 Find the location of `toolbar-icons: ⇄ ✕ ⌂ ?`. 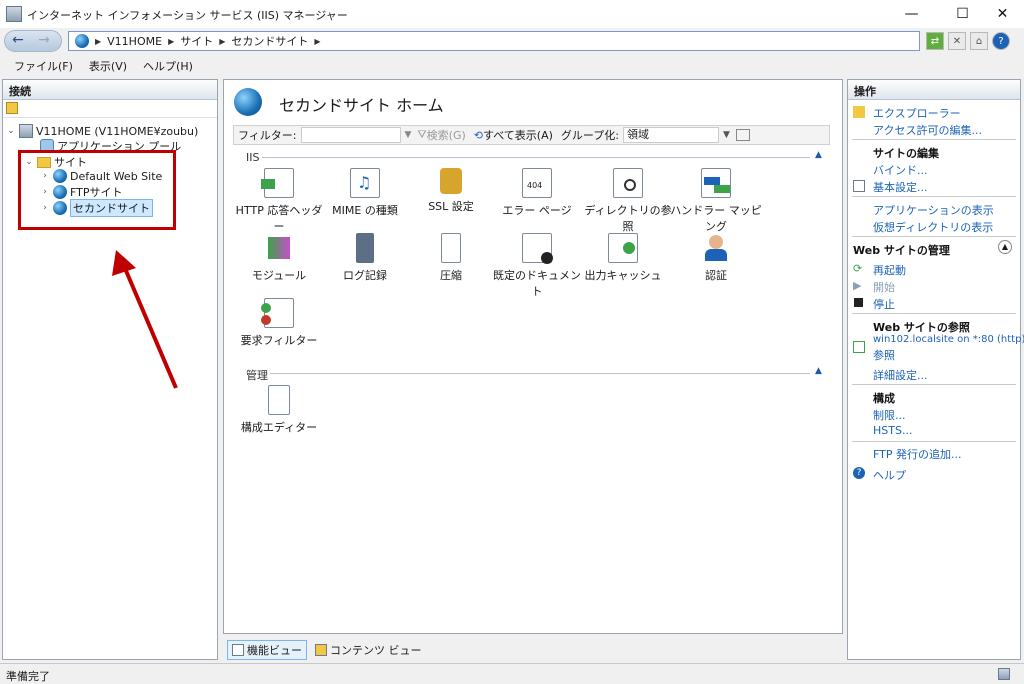

toolbar-icons: ⇄ ✕ ⌂ ? is located at coordinates (968, 41).